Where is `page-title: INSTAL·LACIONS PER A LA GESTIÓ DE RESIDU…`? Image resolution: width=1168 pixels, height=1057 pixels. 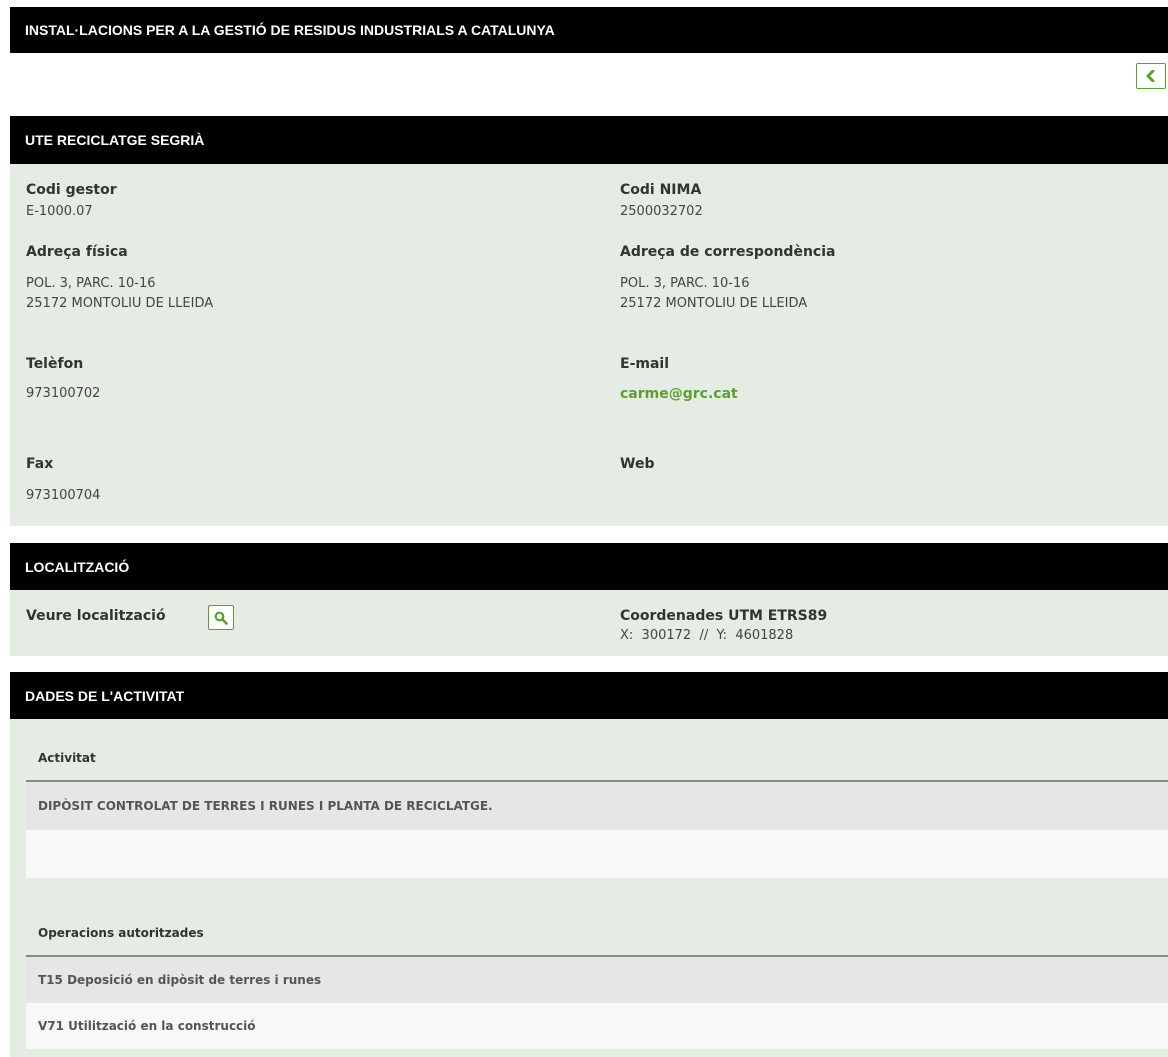 page-title: INSTAL·LACIONS PER A LA GESTIÓ DE RESIDU… is located at coordinates (290, 30).